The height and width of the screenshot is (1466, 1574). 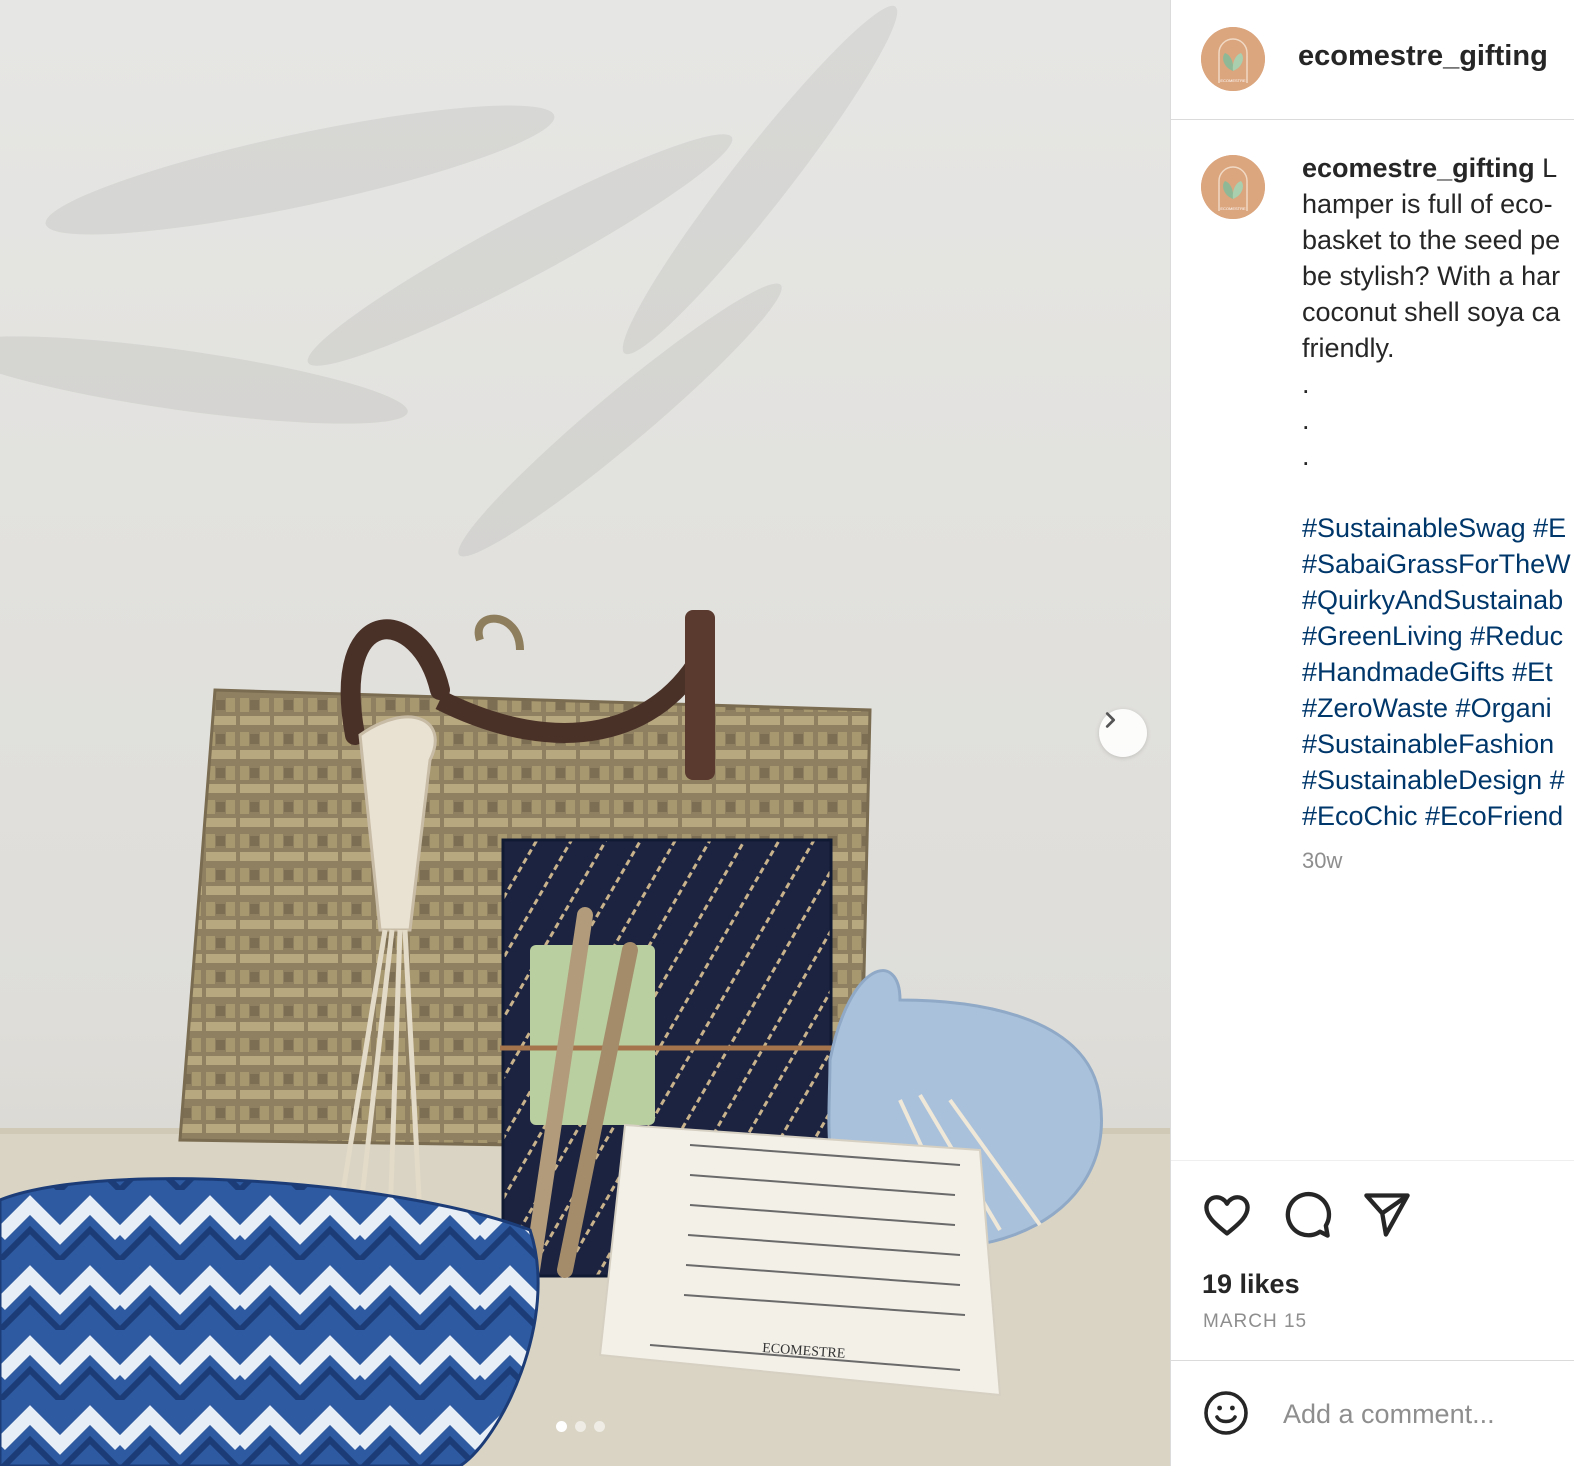 I want to click on caption-line: friendly., so click(x=1348, y=348).